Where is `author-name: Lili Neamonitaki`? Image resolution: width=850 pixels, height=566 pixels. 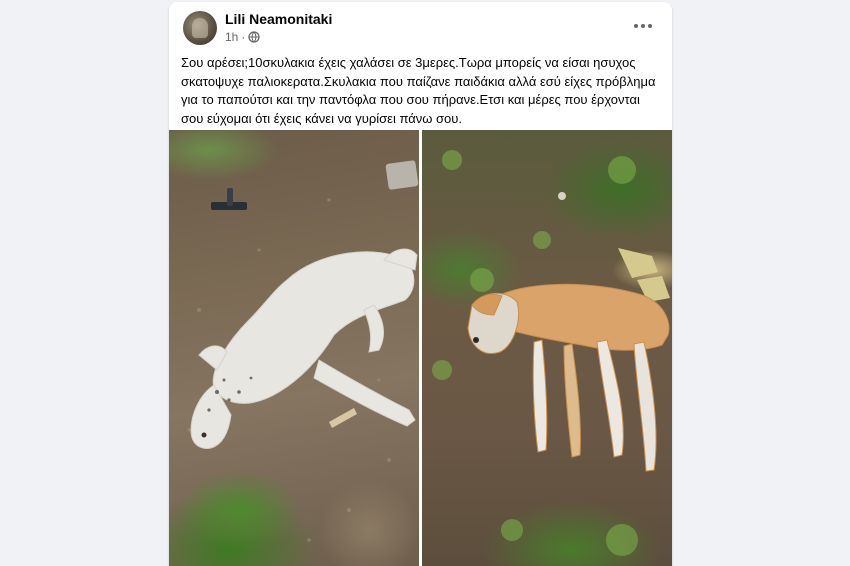 author-name: Lili Neamonitaki is located at coordinates (278, 19).